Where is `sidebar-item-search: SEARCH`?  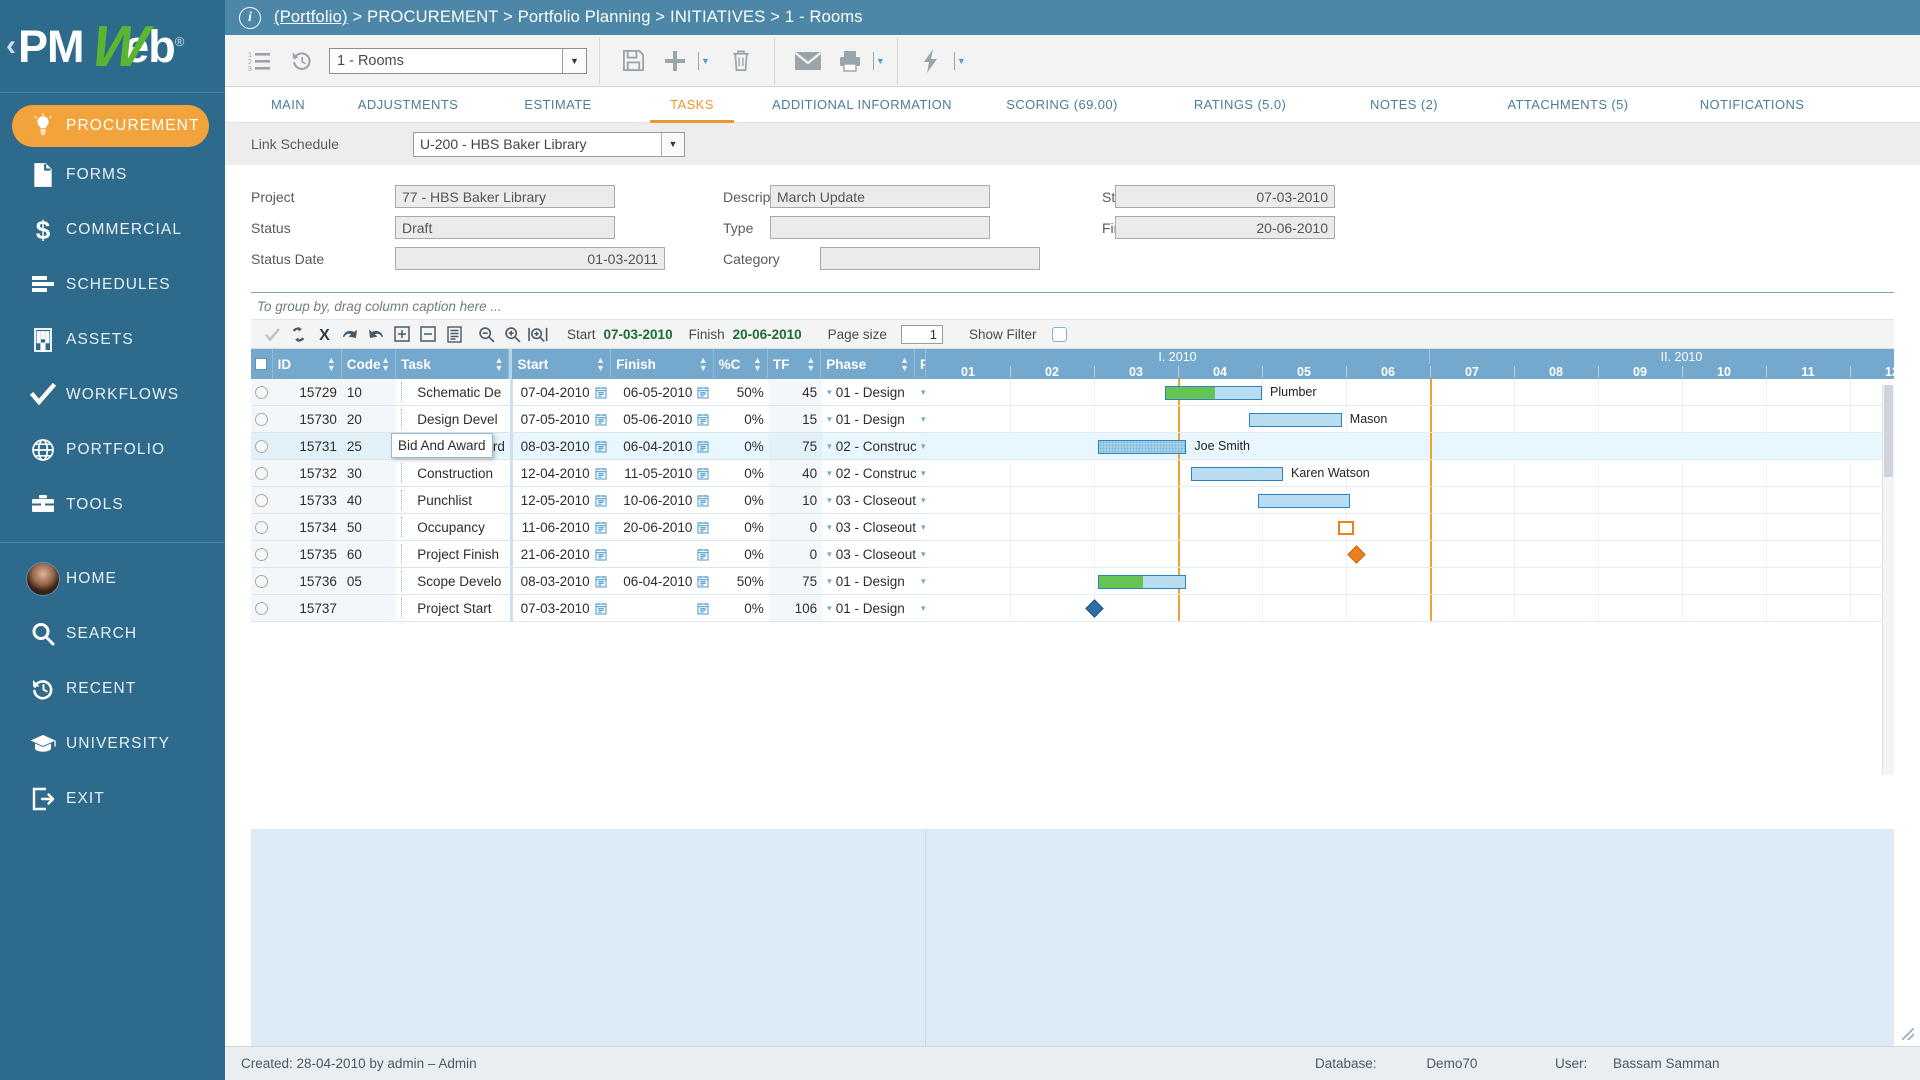
sidebar-item-search: SEARCH is located at coordinates (112, 633).